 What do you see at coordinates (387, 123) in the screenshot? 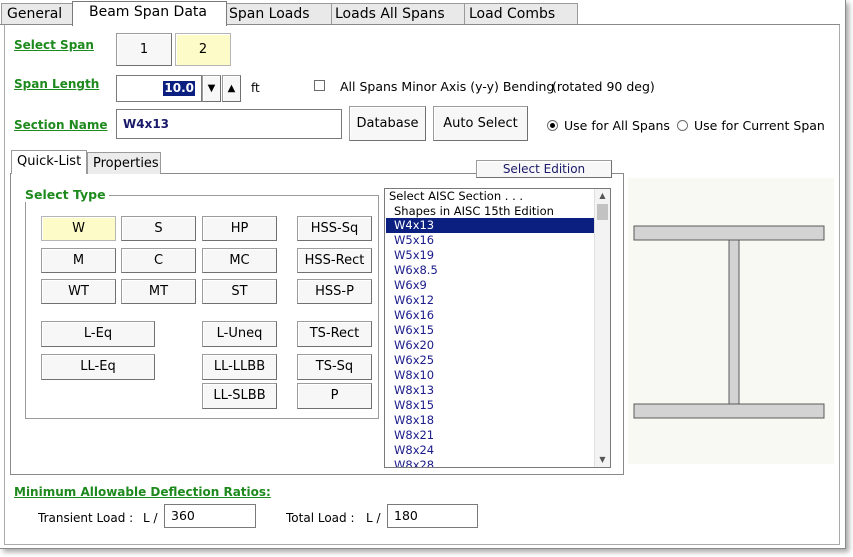
I see `database-button: Database` at bounding box center [387, 123].